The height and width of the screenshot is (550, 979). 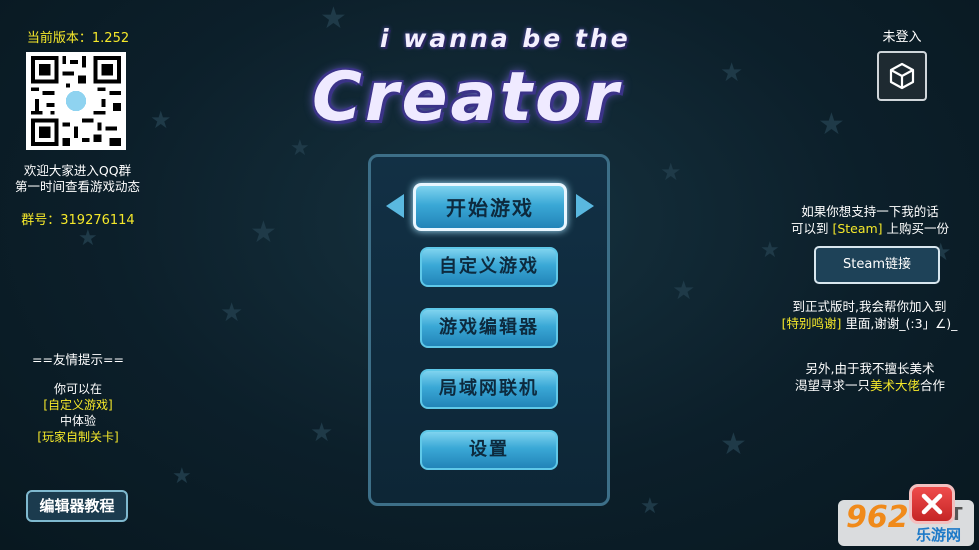 I want to click on support-line: 可以到 [Steam] 上购买一份, so click(x=870, y=228).